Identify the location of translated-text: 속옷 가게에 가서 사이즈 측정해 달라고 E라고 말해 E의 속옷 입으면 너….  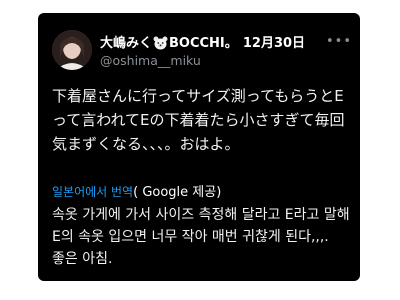
(201, 237).